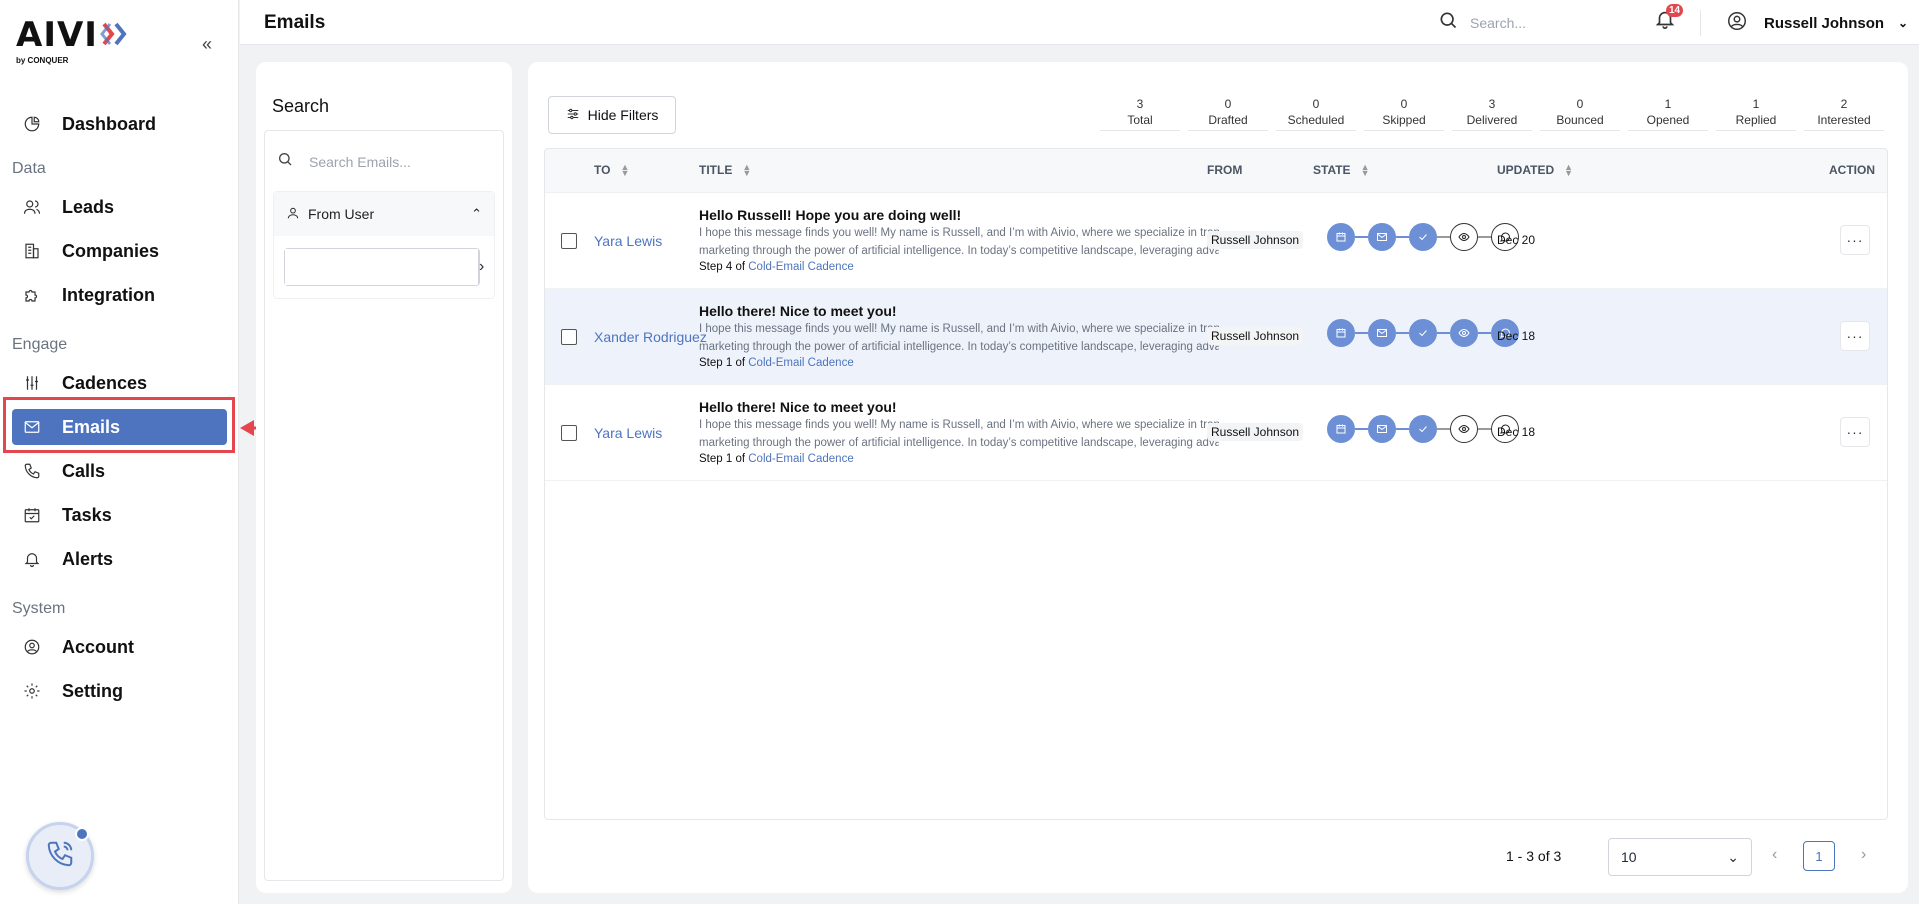 The image size is (1919, 904). Describe the element at coordinates (42, 60) in the screenshot. I see `logo-subtitle: by CONQUER` at that location.